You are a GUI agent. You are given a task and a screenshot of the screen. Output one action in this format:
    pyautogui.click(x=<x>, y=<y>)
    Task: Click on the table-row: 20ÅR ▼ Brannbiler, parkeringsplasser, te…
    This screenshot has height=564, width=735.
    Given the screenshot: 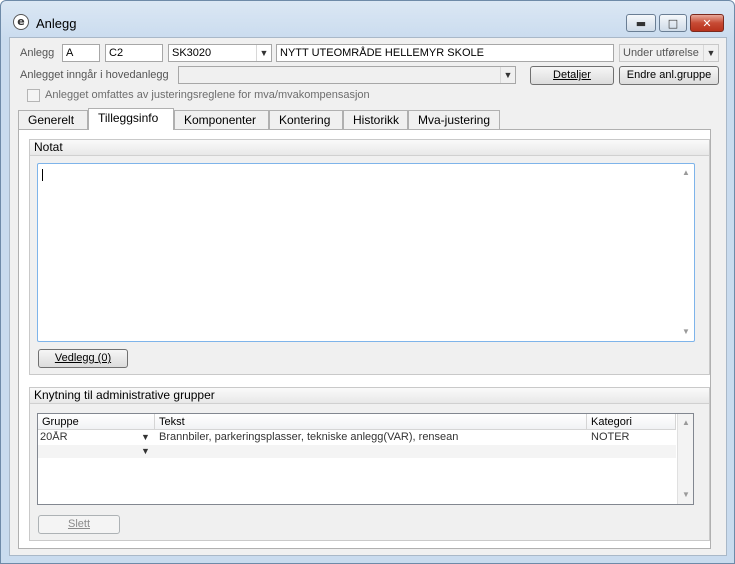 What is the action you would take?
    pyautogui.click(x=357, y=437)
    